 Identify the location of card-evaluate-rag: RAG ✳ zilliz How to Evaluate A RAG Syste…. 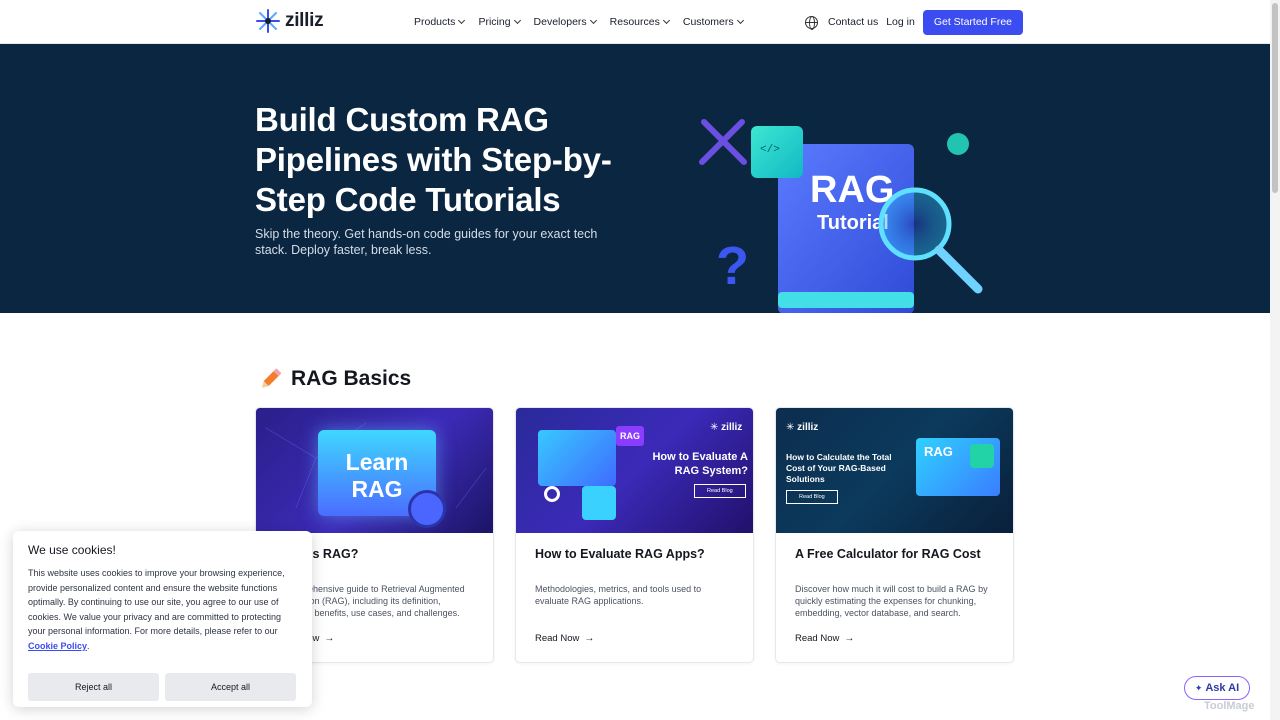
(634, 535).